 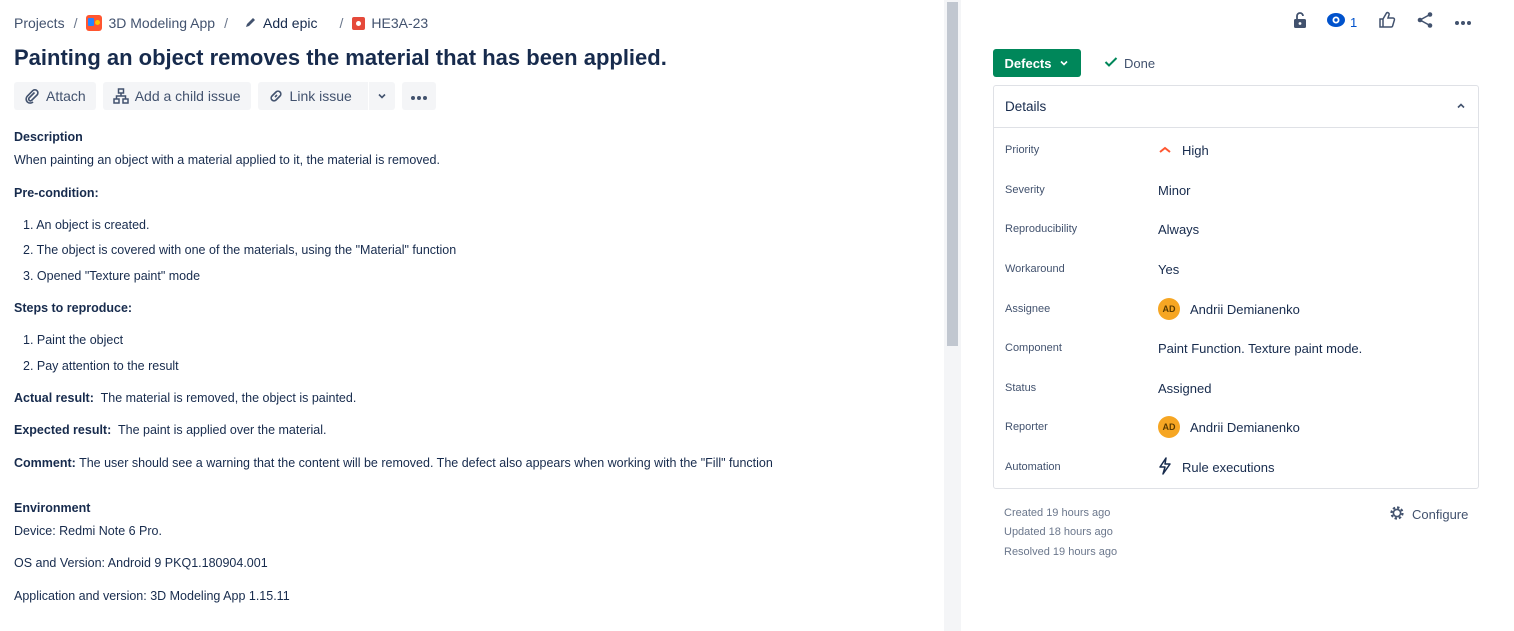 What do you see at coordinates (1179, 229) in the screenshot?
I see `field-value: Always` at bounding box center [1179, 229].